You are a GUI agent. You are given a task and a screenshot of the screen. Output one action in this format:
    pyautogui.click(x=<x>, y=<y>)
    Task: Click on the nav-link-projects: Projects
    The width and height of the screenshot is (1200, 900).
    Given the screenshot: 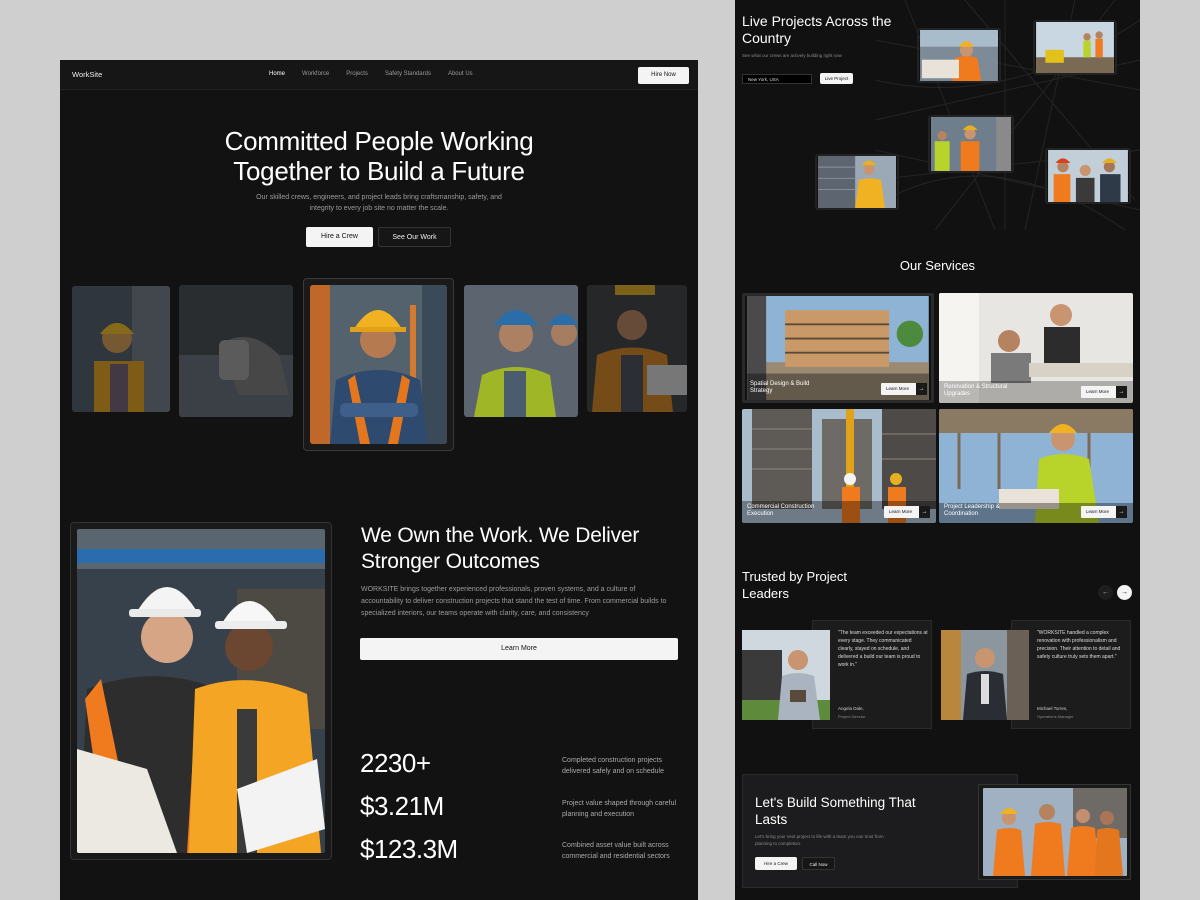 What is the action you would take?
    pyautogui.click(x=357, y=74)
    